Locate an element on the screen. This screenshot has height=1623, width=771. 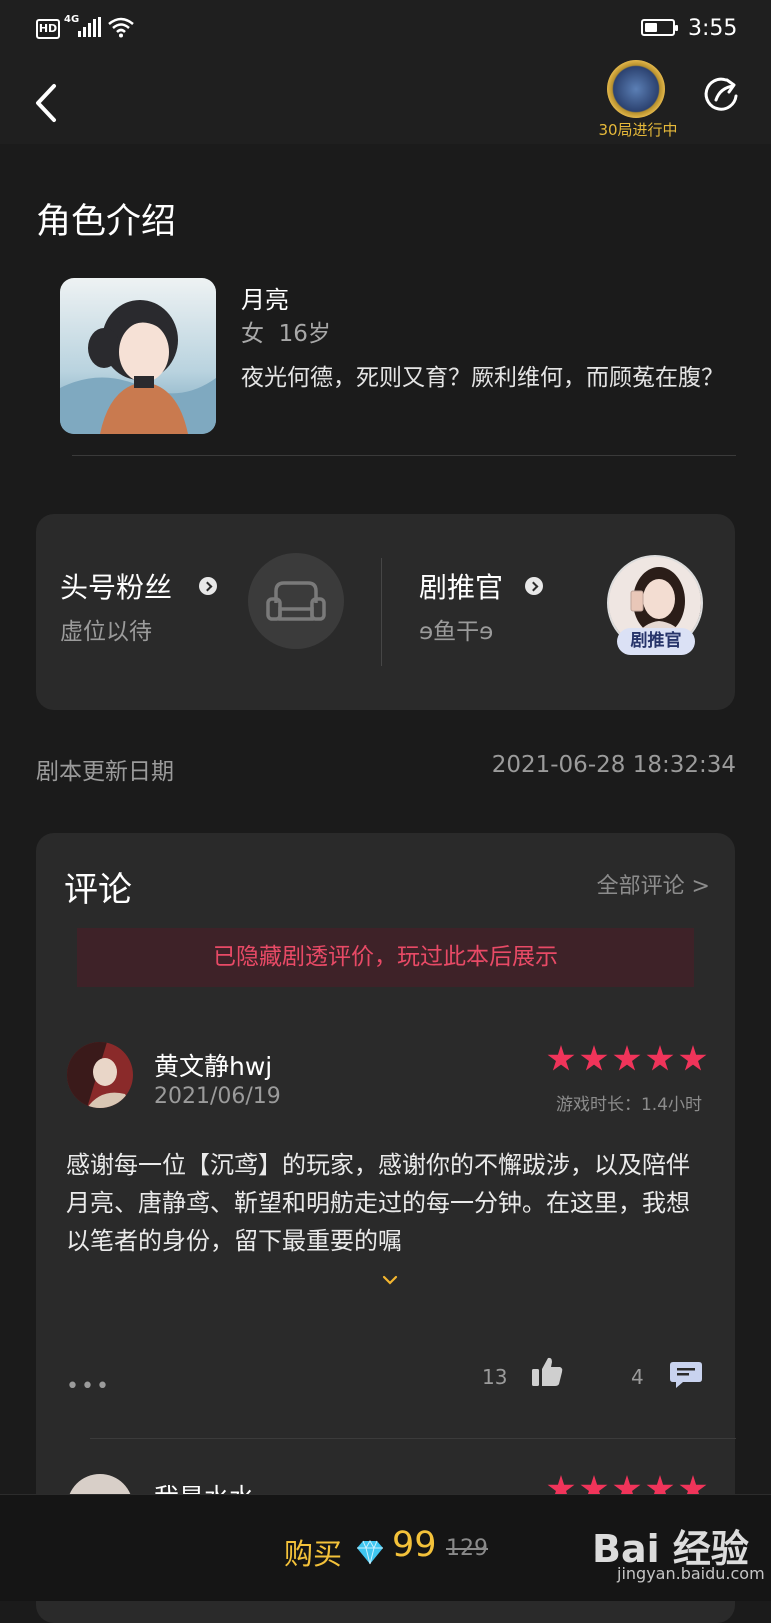
rating-stars is located at coordinates (624, 1059).